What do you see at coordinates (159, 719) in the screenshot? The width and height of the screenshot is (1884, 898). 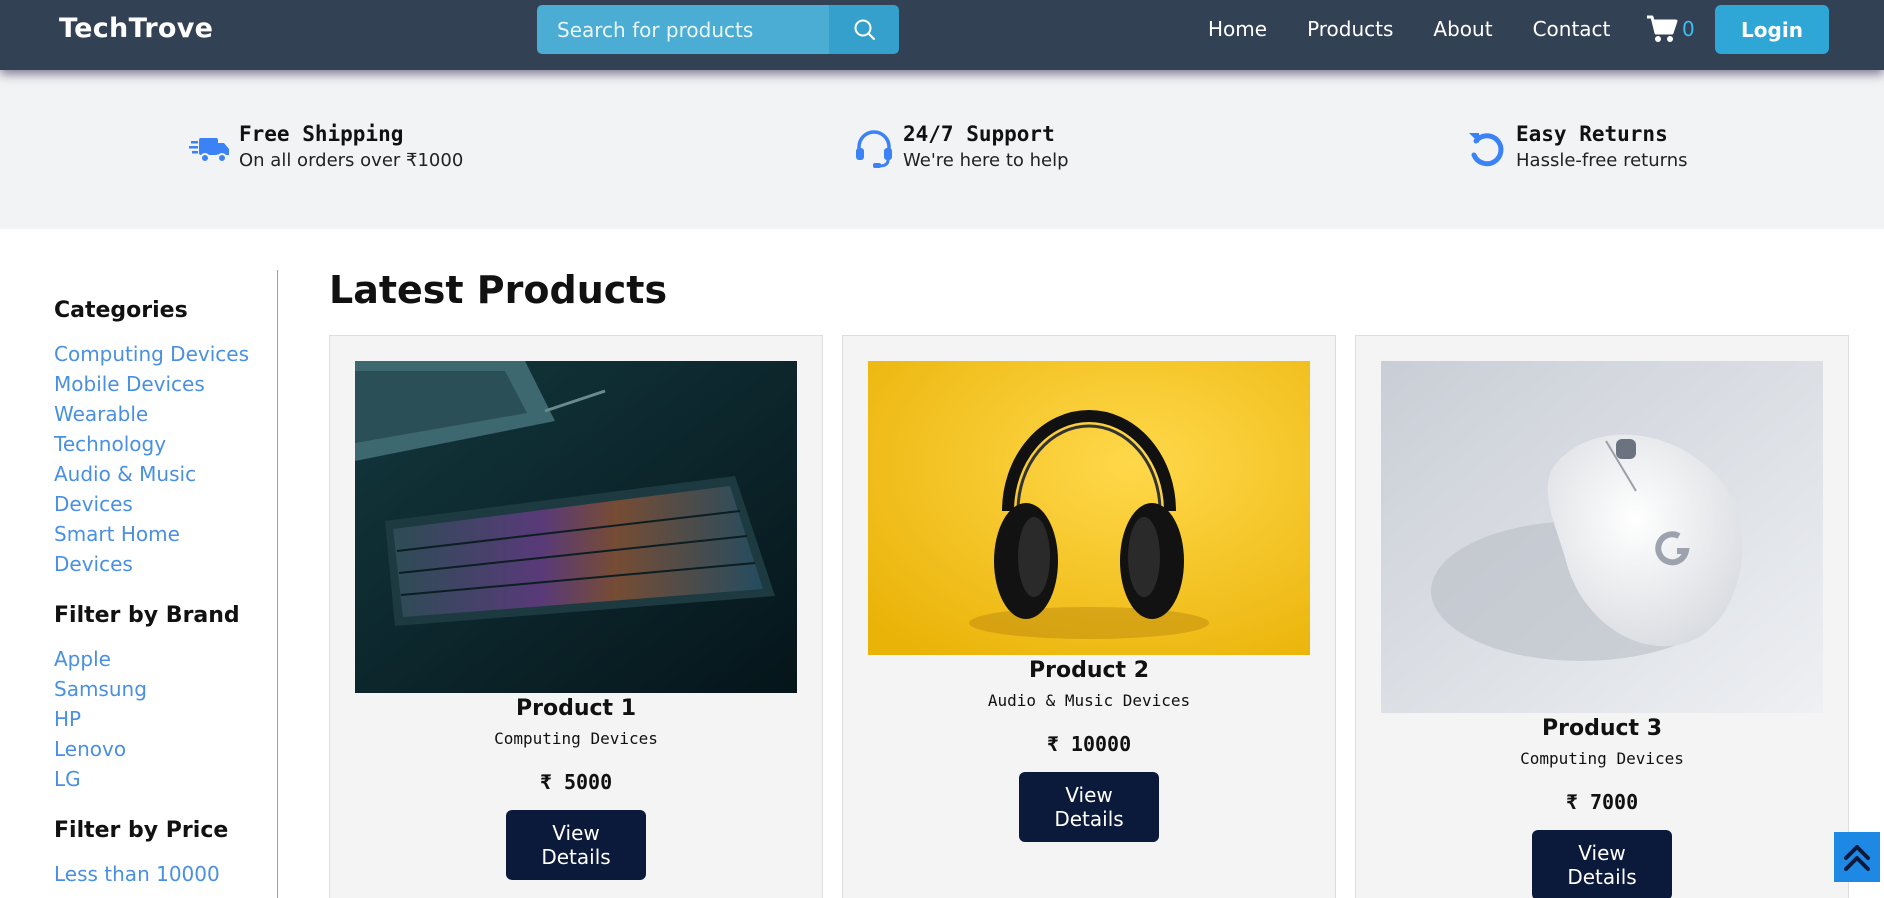 I see `brand-link: HP` at bounding box center [159, 719].